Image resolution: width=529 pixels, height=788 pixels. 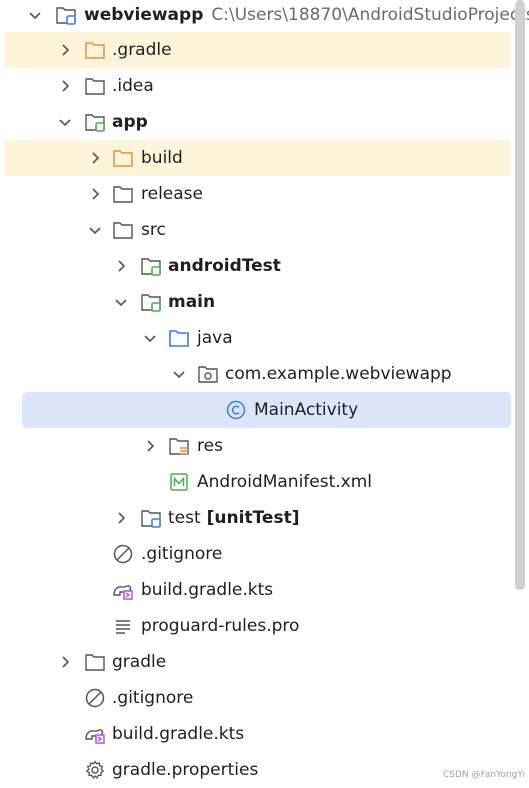 I want to click on tree-row-gradle-hidden: .gradle, so click(x=257, y=50).